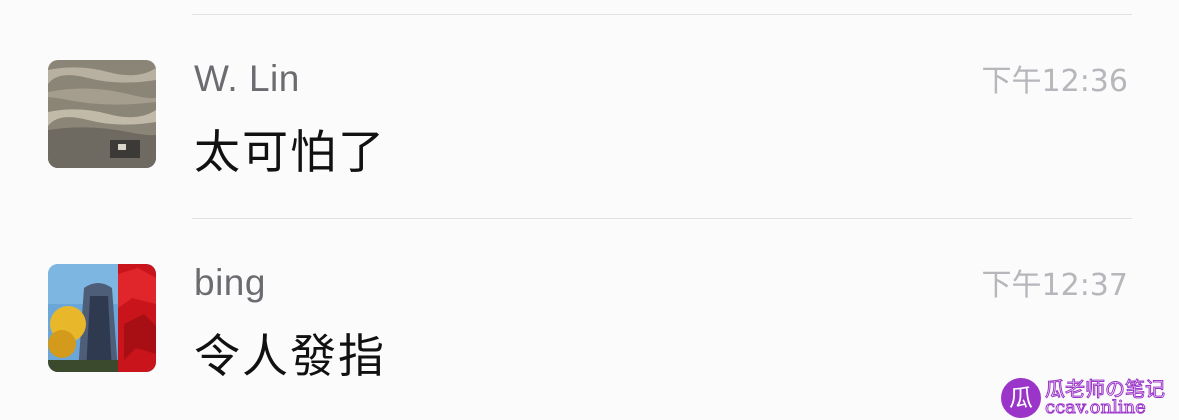 The width and height of the screenshot is (1179, 420). I want to click on watermark-text: 瓜老师の笔记 ccav.online, so click(1105, 397).